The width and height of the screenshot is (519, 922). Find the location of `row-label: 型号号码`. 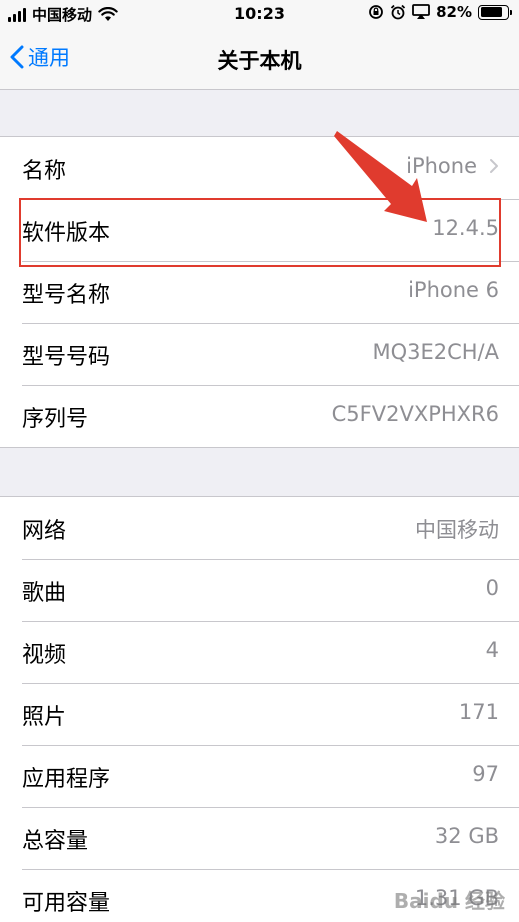

row-label: 型号号码 is located at coordinates (66, 357).